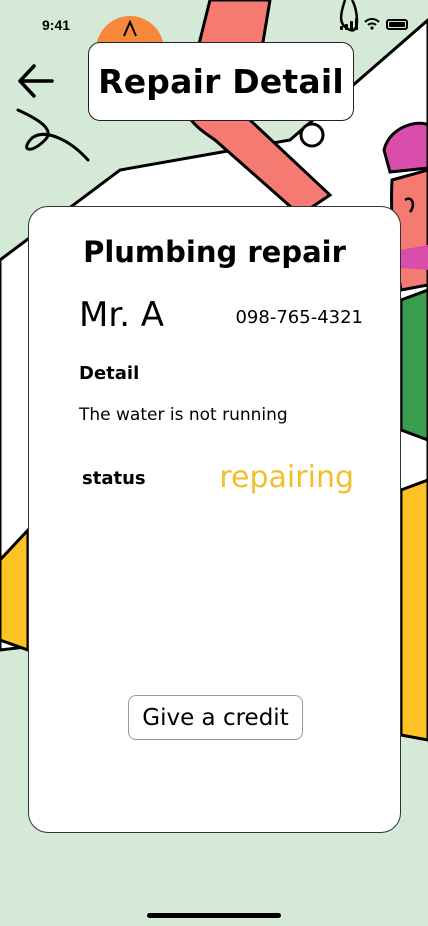  I want to click on green-right, so click(413, 365).